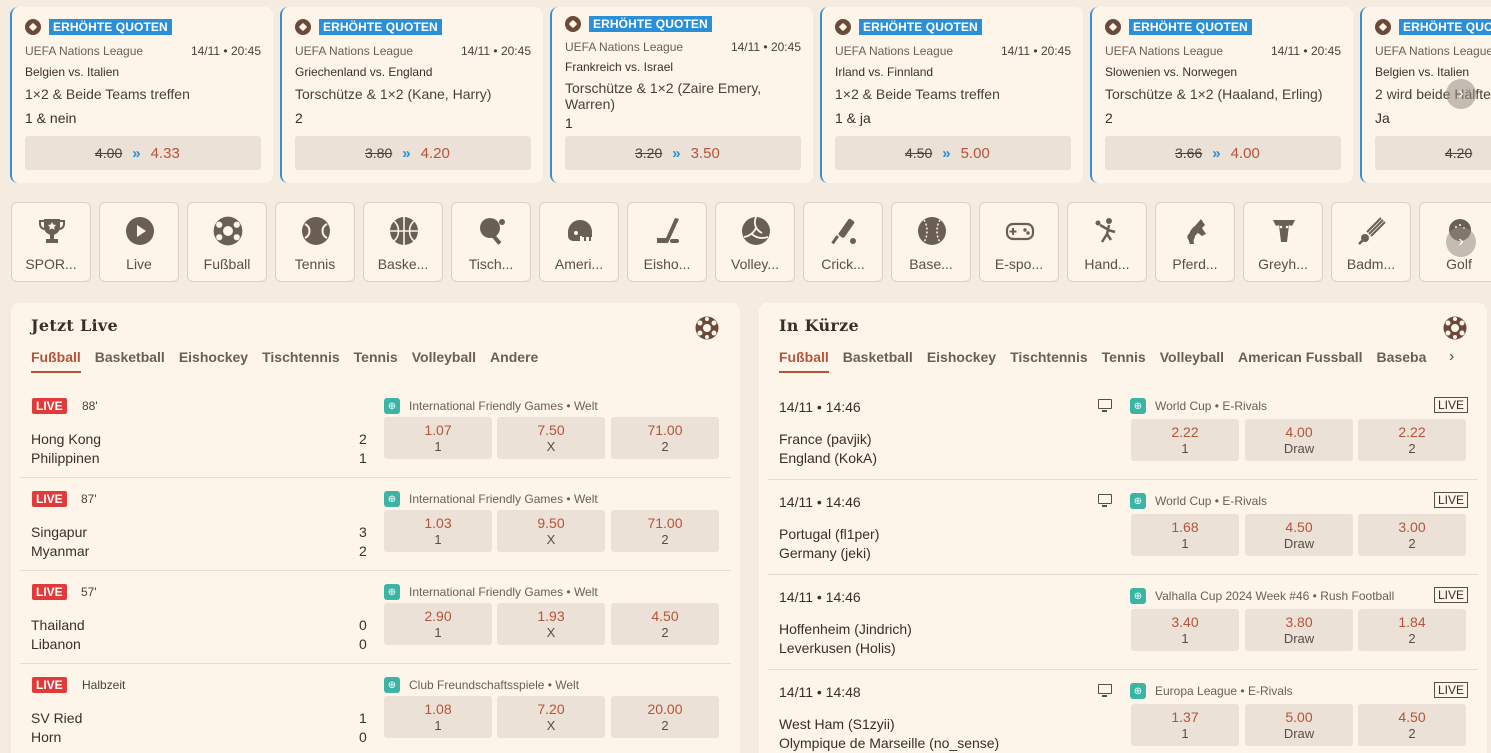  I want to click on home-team: France (pavjik), so click(825, 439).